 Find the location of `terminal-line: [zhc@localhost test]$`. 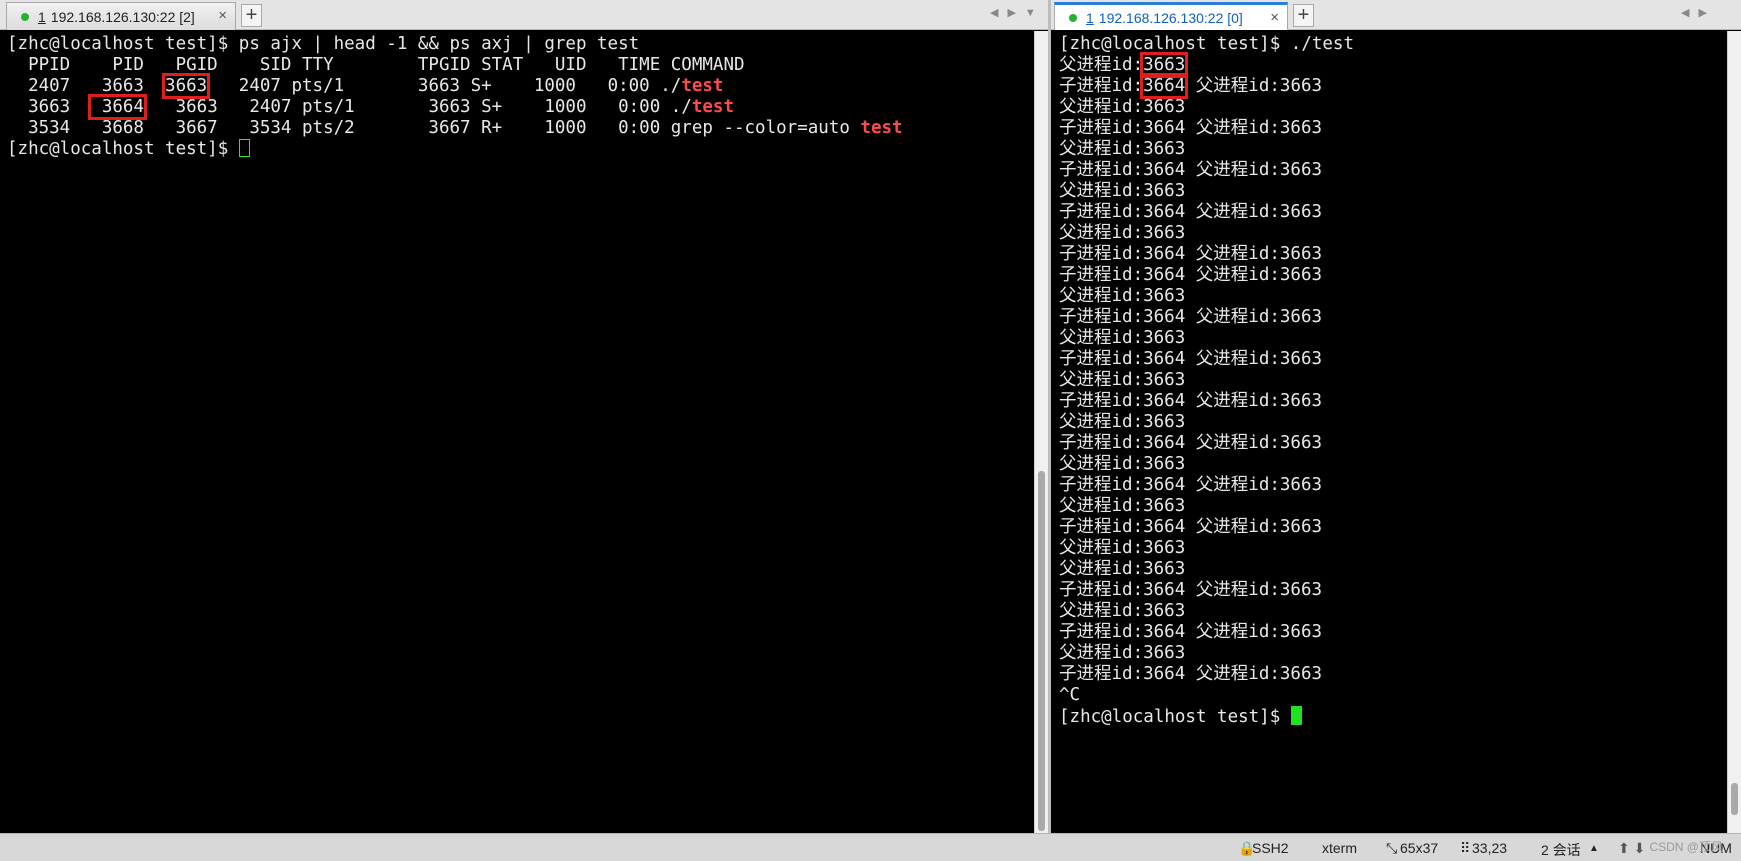

terminal-line: [zhc@localhost test]$ is located at coordinates (520, 149).